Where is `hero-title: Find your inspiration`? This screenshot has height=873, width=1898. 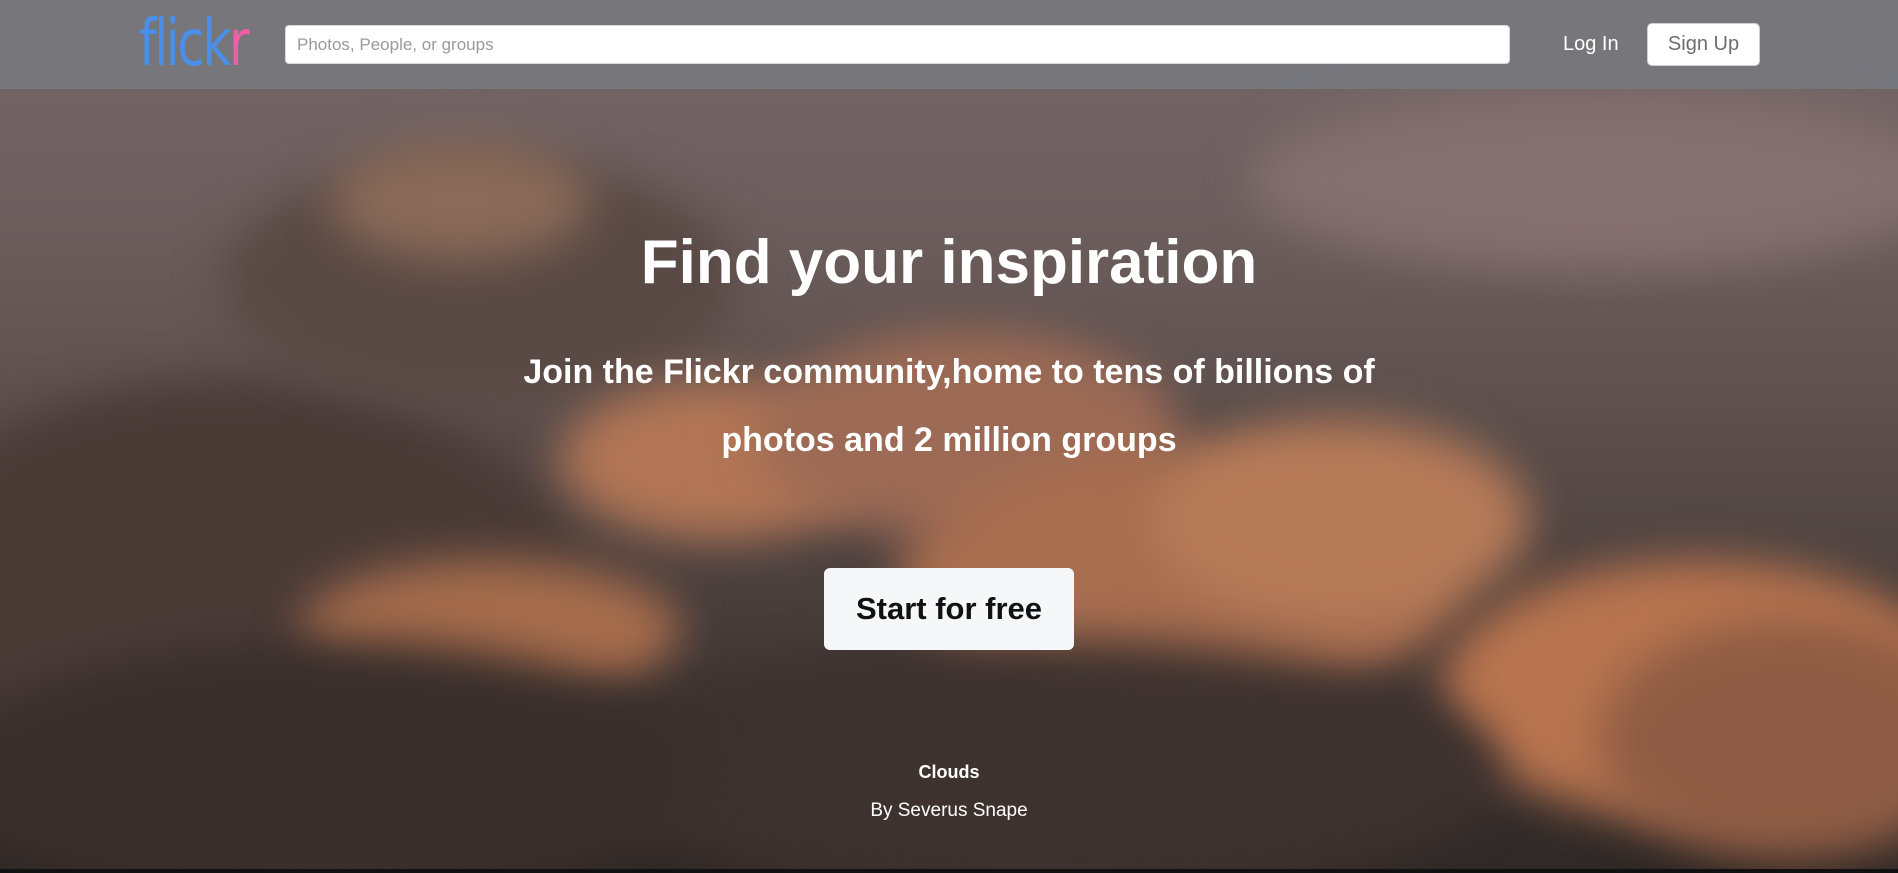
hero-title: Find your inspiration is located at coordinates (949, 262).